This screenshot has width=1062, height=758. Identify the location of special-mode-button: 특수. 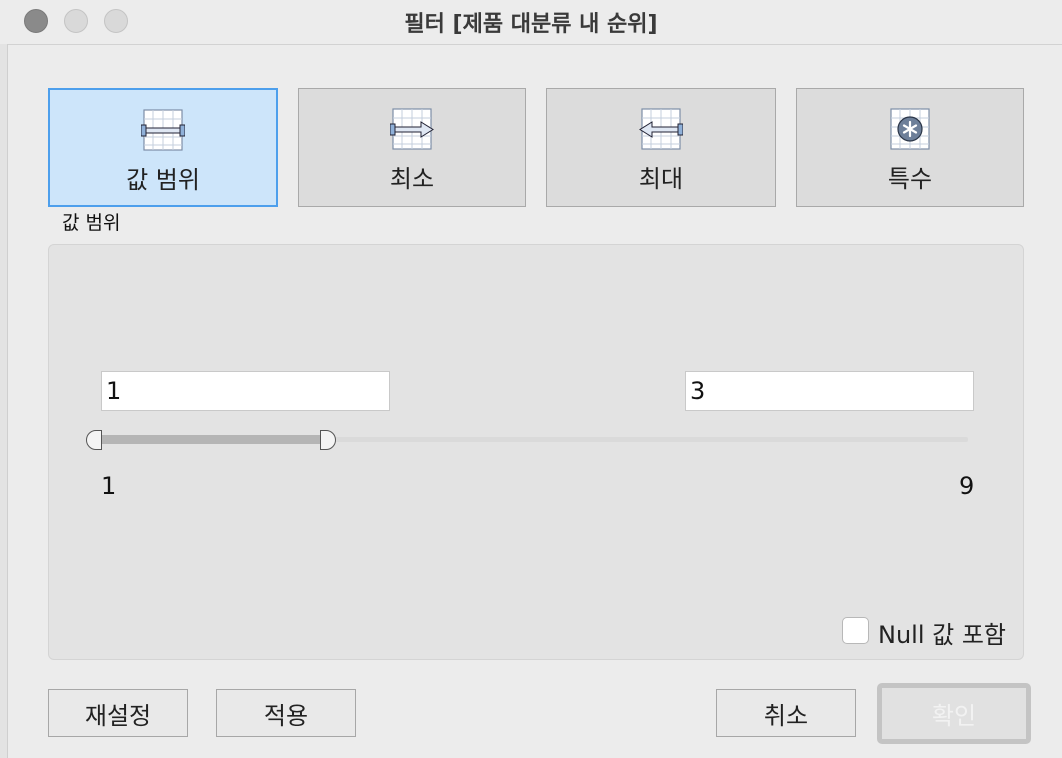
(910, 147).